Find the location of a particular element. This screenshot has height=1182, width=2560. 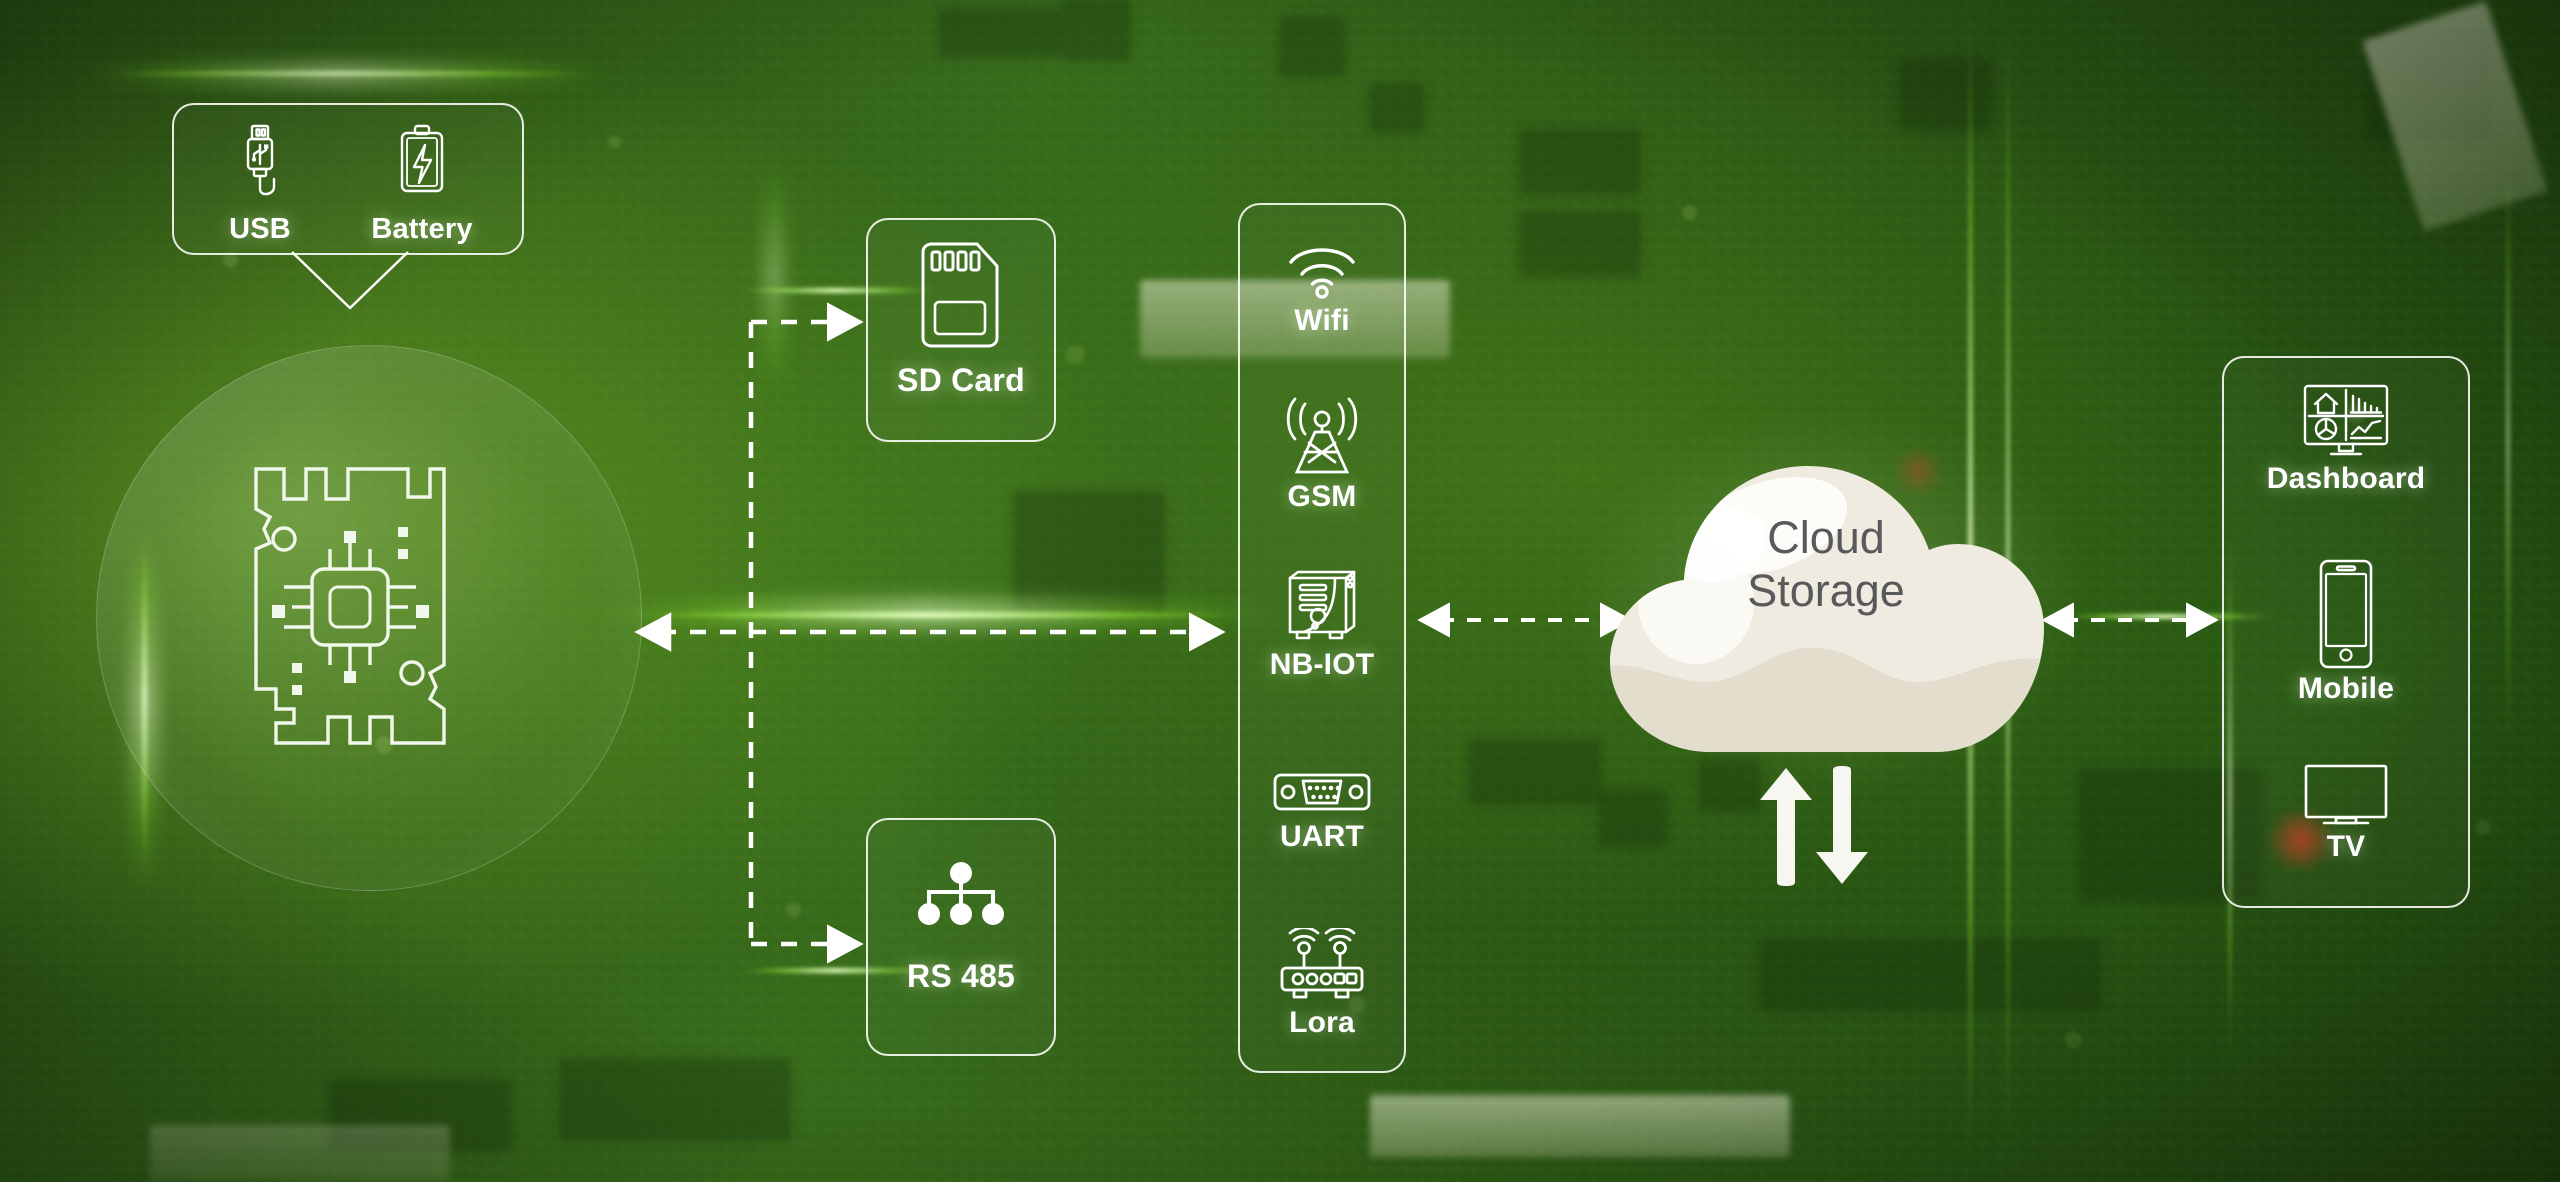

sd-card-block: SD Card is located at coordinates (961, 319).